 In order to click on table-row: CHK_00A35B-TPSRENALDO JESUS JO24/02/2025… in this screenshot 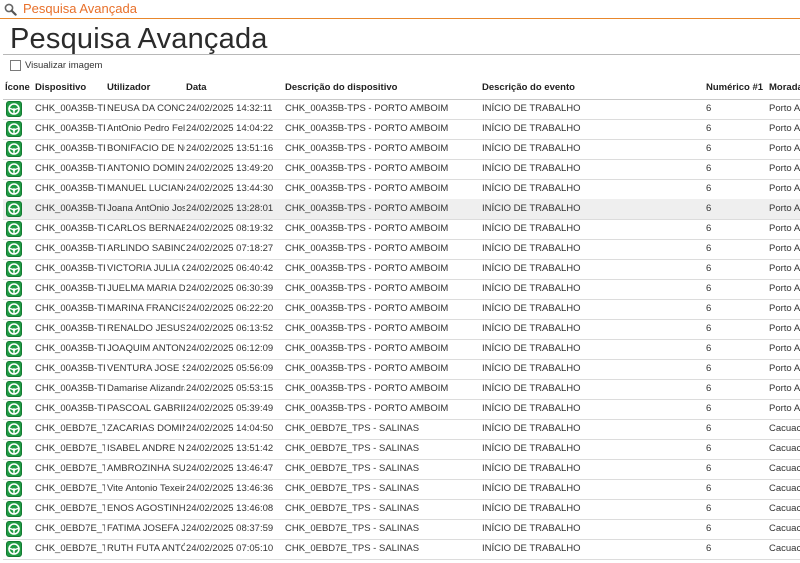, I will do `click(401, 329)`.